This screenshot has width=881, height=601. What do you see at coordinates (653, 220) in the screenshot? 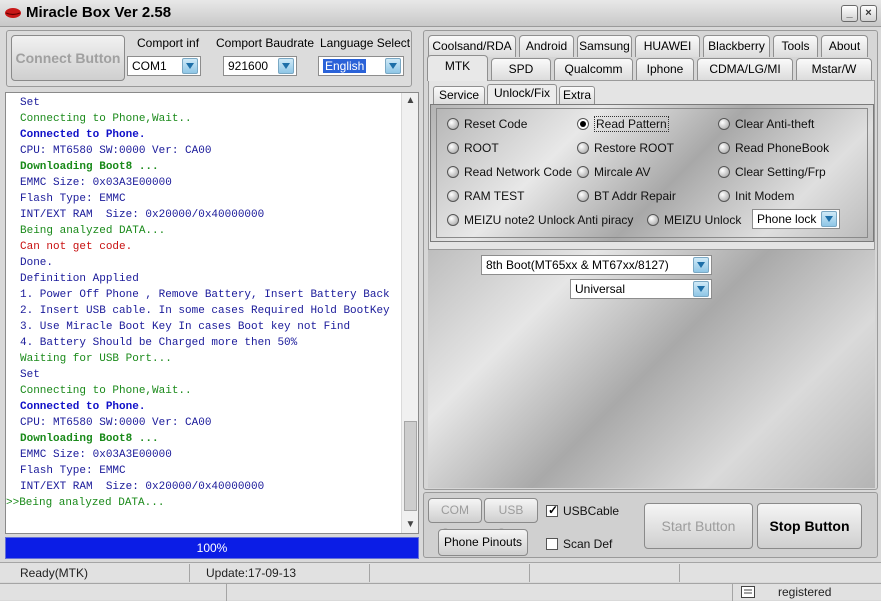
I see `radio-meizu-unlock` at bounding box center [653, 220].